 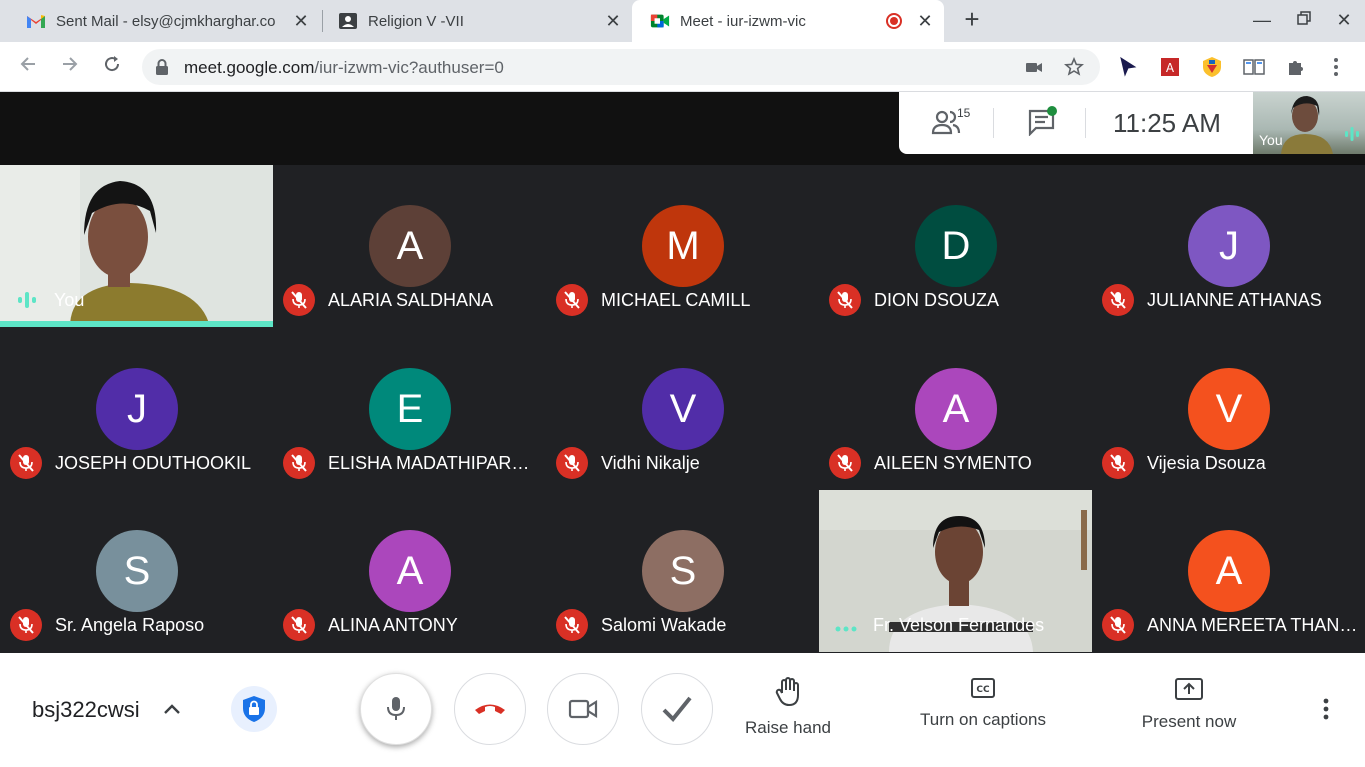 I want to click on participant-name: DION DSOUZA, so click(x=937, y=299).